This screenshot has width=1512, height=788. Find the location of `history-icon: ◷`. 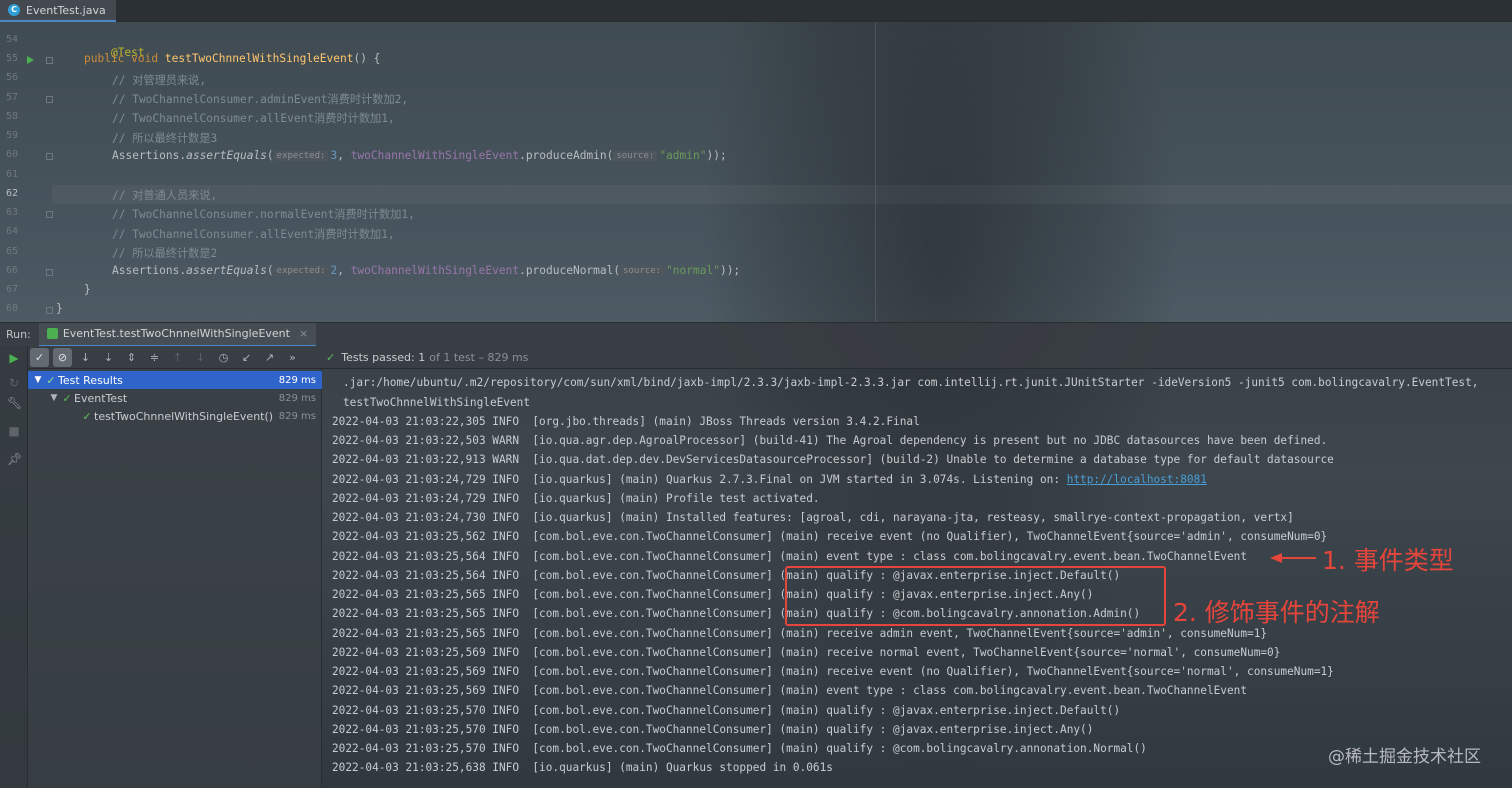

history-icon: ◷ is located at coordinates (223, 357).